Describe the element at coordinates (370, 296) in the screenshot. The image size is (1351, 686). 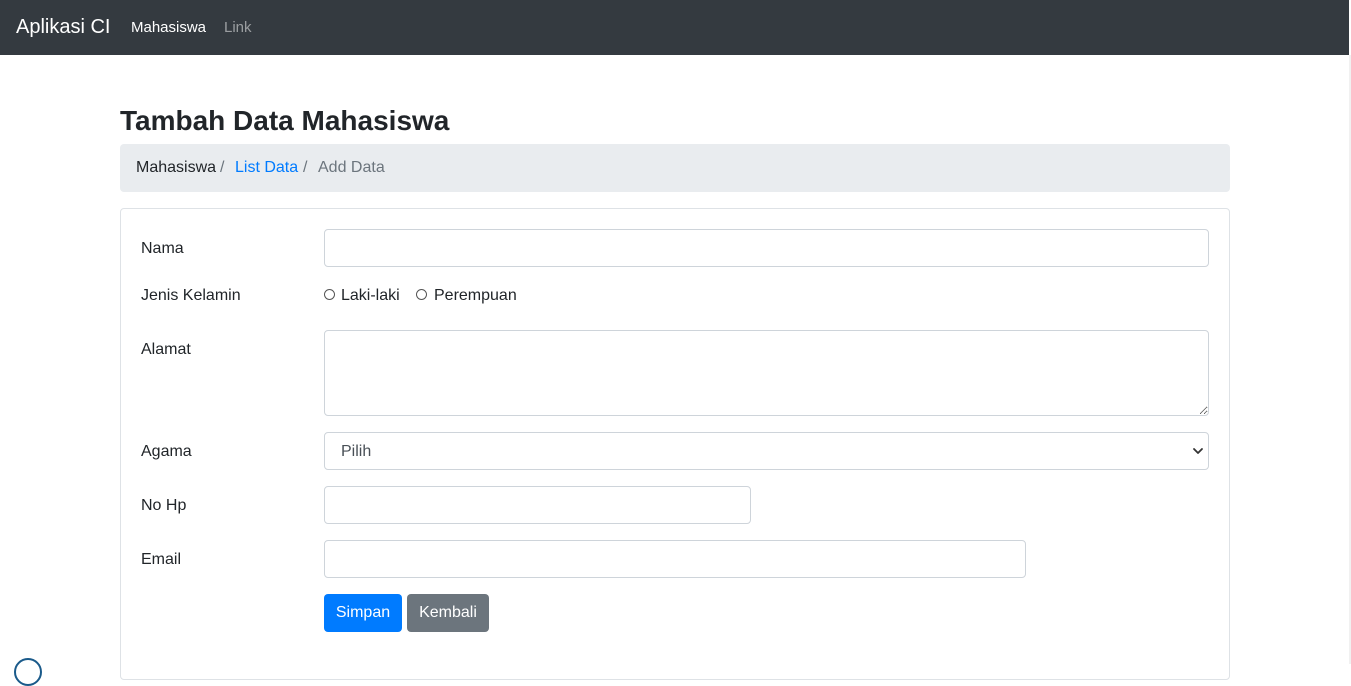
I see `radio-laki-laki-label: Laki-laki` at that location.